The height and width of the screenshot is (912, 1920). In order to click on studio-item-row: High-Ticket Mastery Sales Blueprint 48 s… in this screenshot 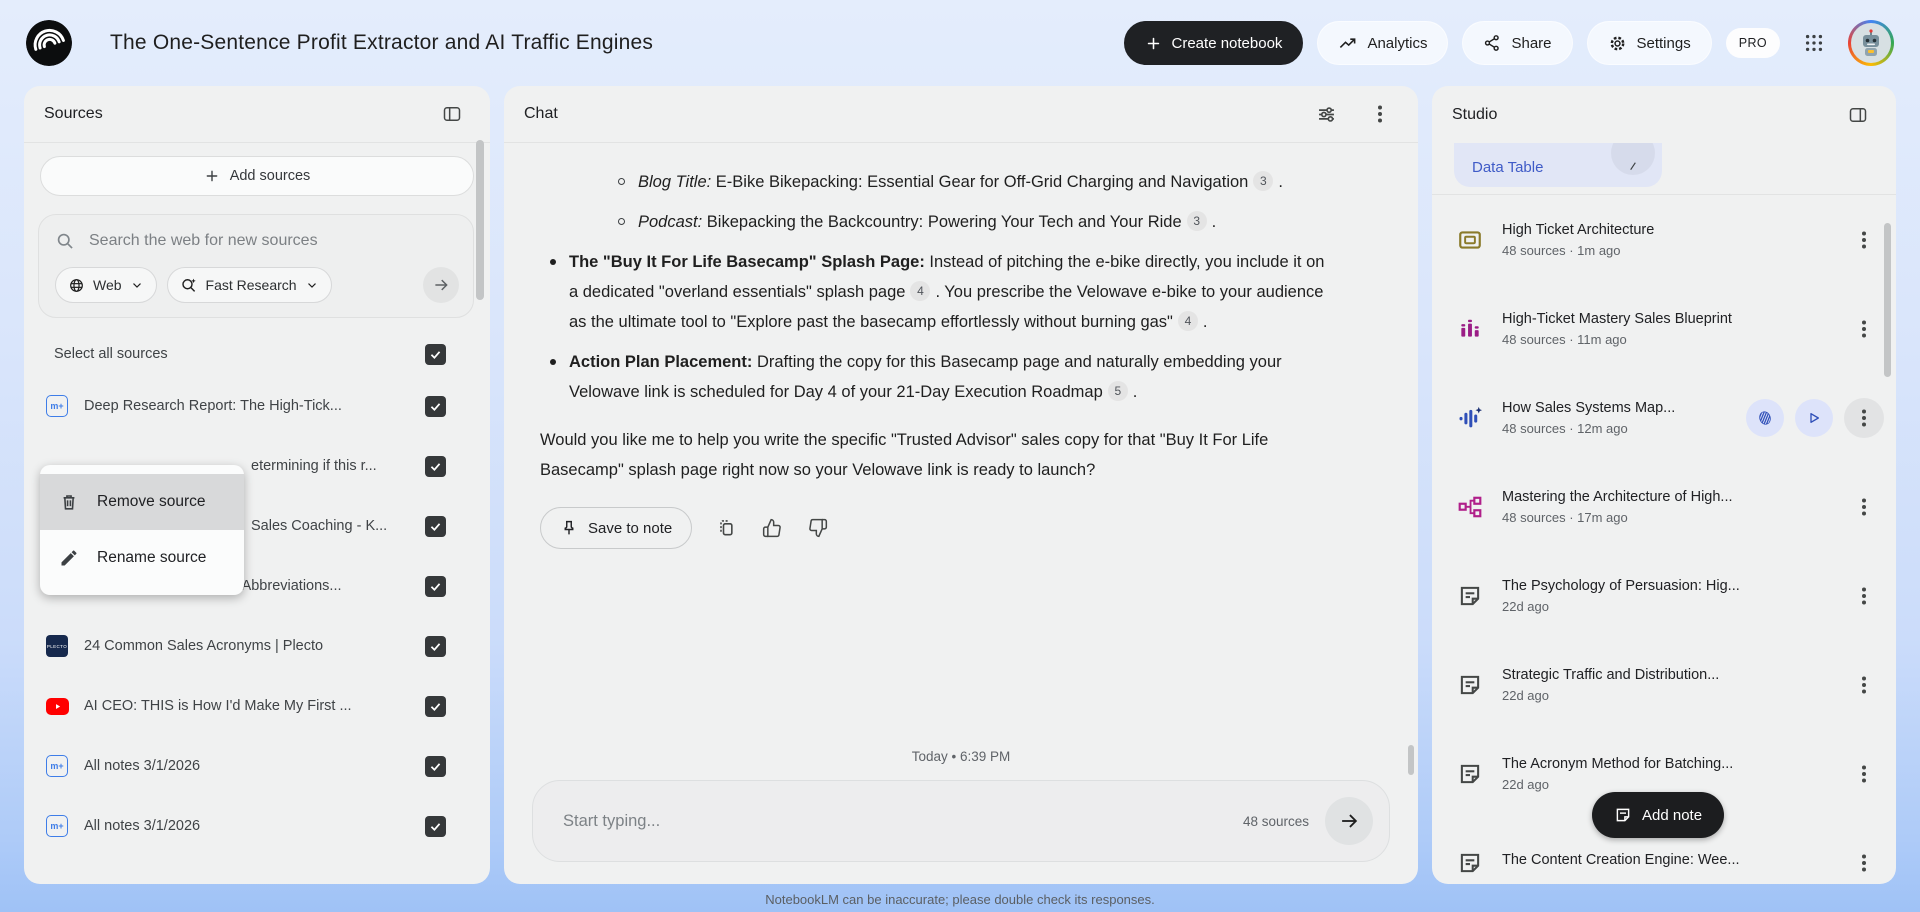, I will do `click(1664, 328)`.